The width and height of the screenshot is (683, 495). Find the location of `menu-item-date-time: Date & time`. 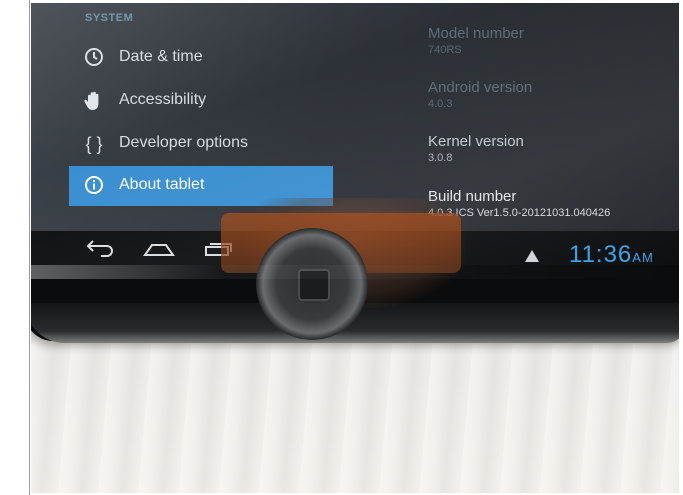

menu-item-date-time: Date & time is located at coordinates (201, 58).